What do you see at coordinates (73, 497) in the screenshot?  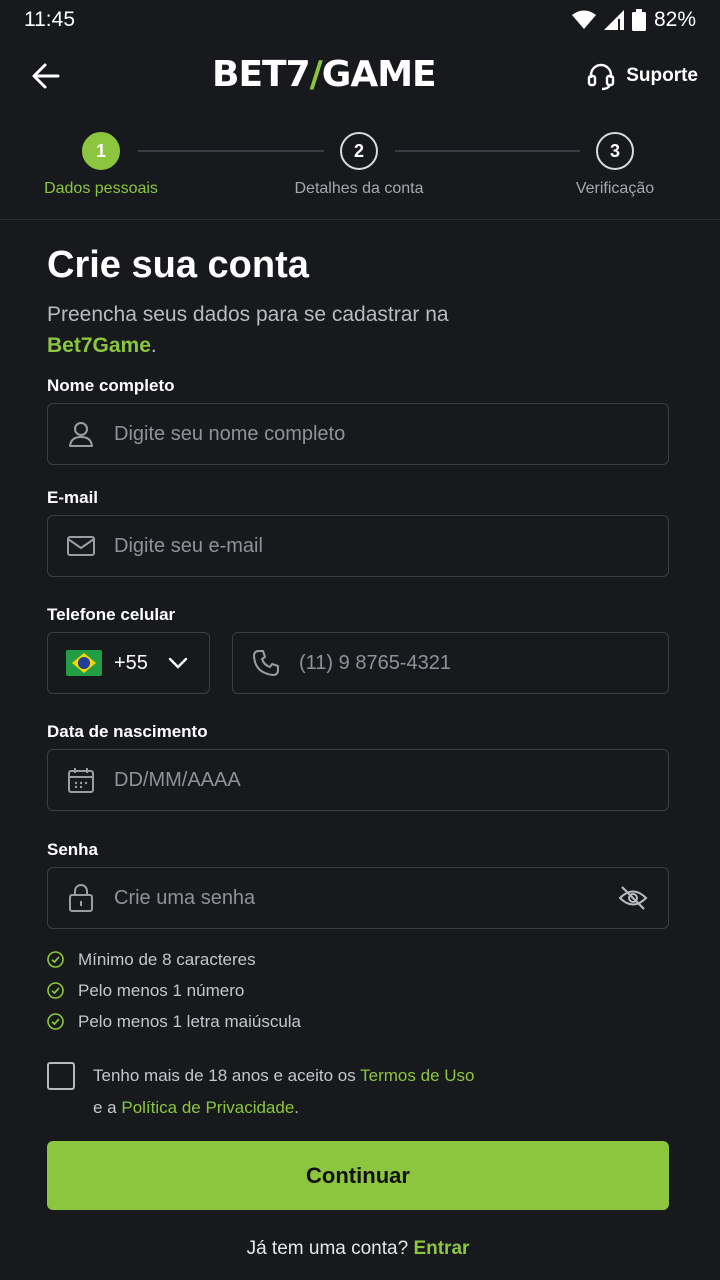 I see `email-label: E-mail` at bounding box center [73, 497].